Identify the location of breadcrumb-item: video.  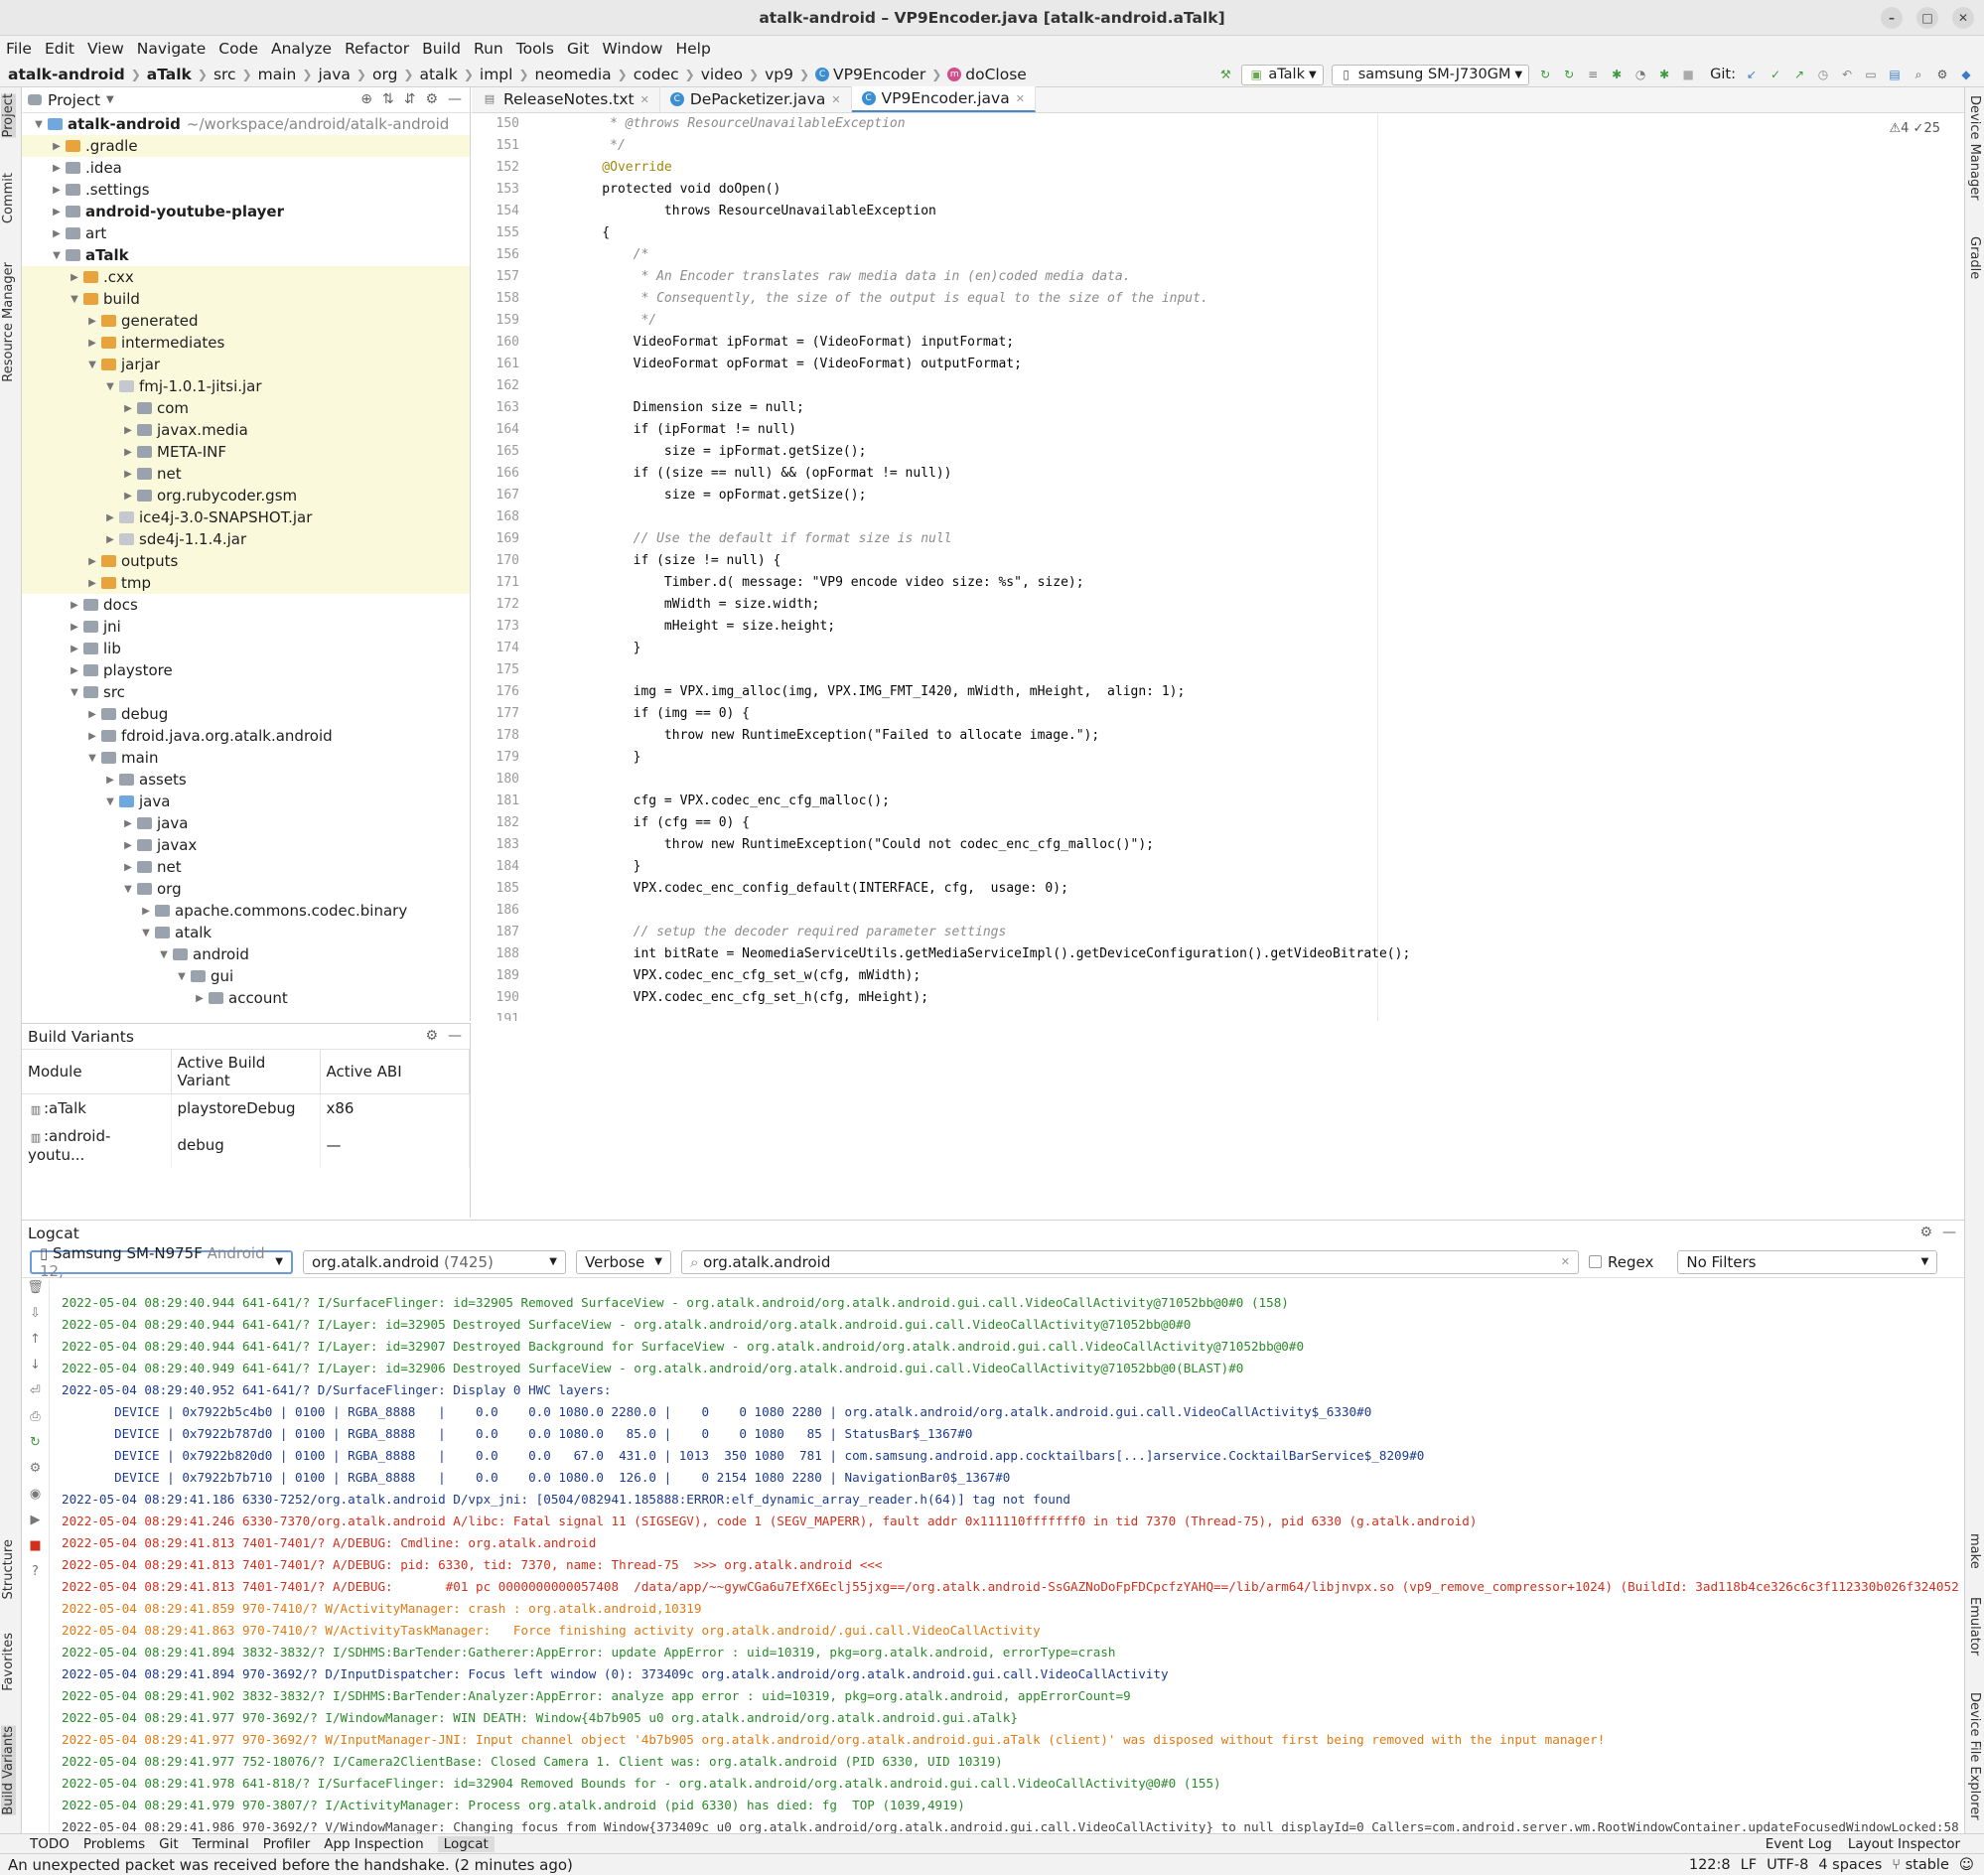
(722, 75).